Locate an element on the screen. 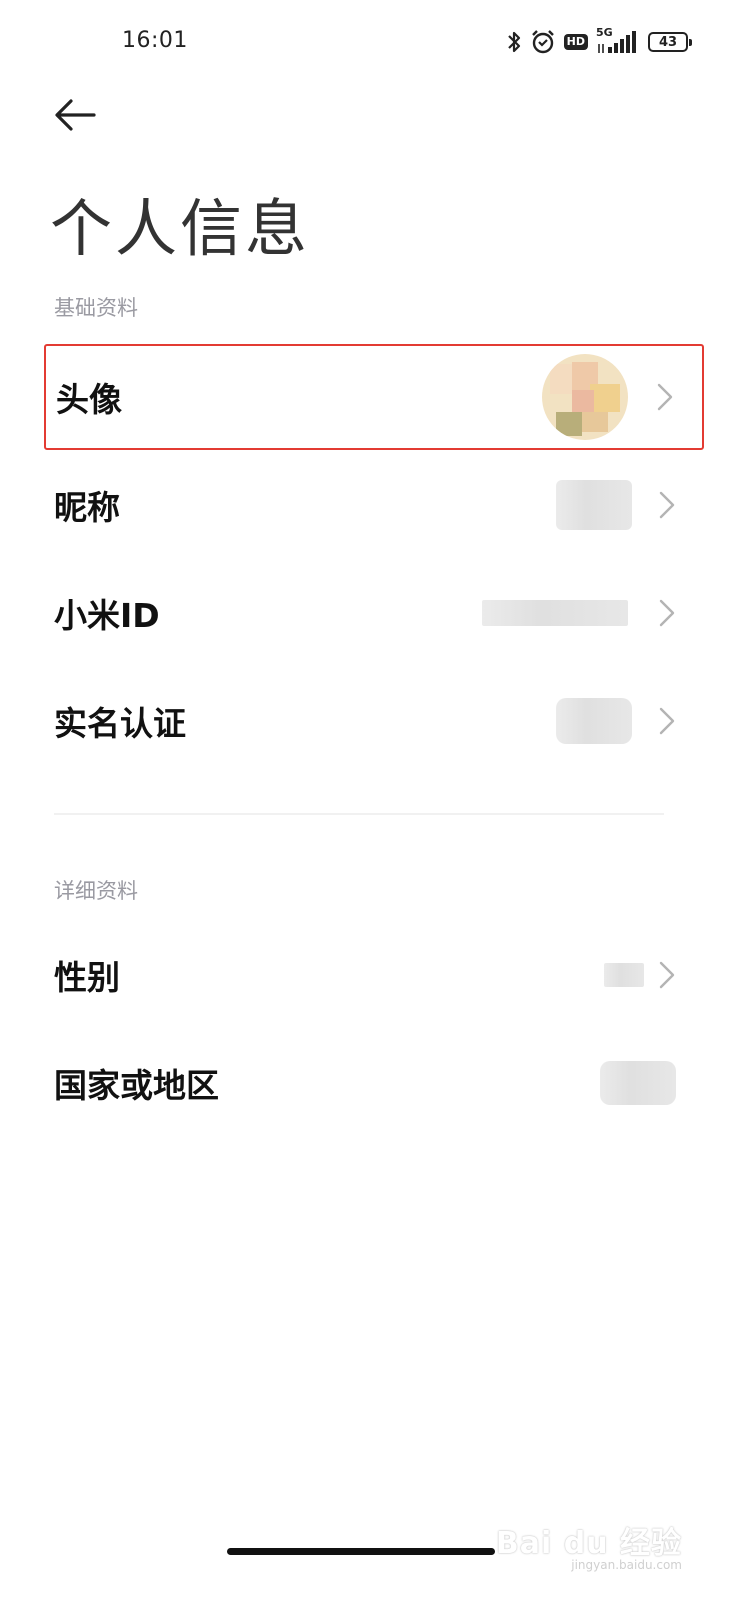  row-label: 国家或地区 is located at coordinates (136, 1085).